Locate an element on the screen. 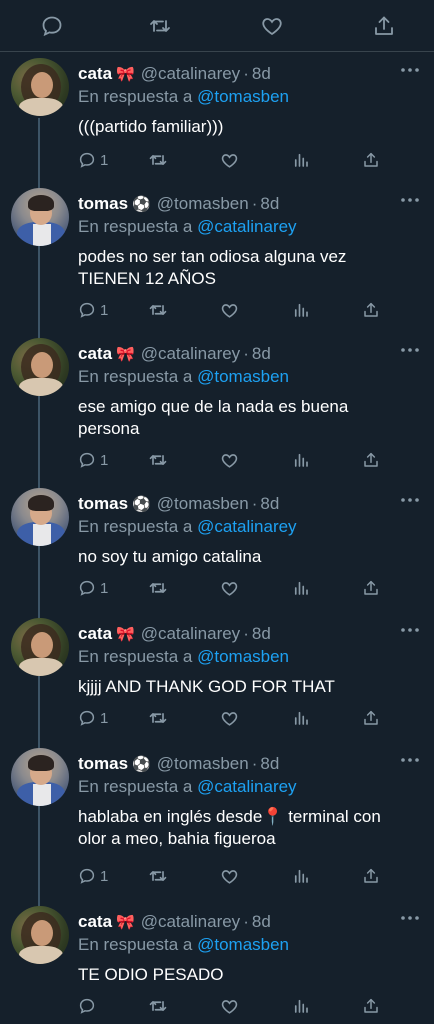 The height and width of the screenshot is (1024, 434). tweet-text-line: persona is located at coordinates (109, 428).